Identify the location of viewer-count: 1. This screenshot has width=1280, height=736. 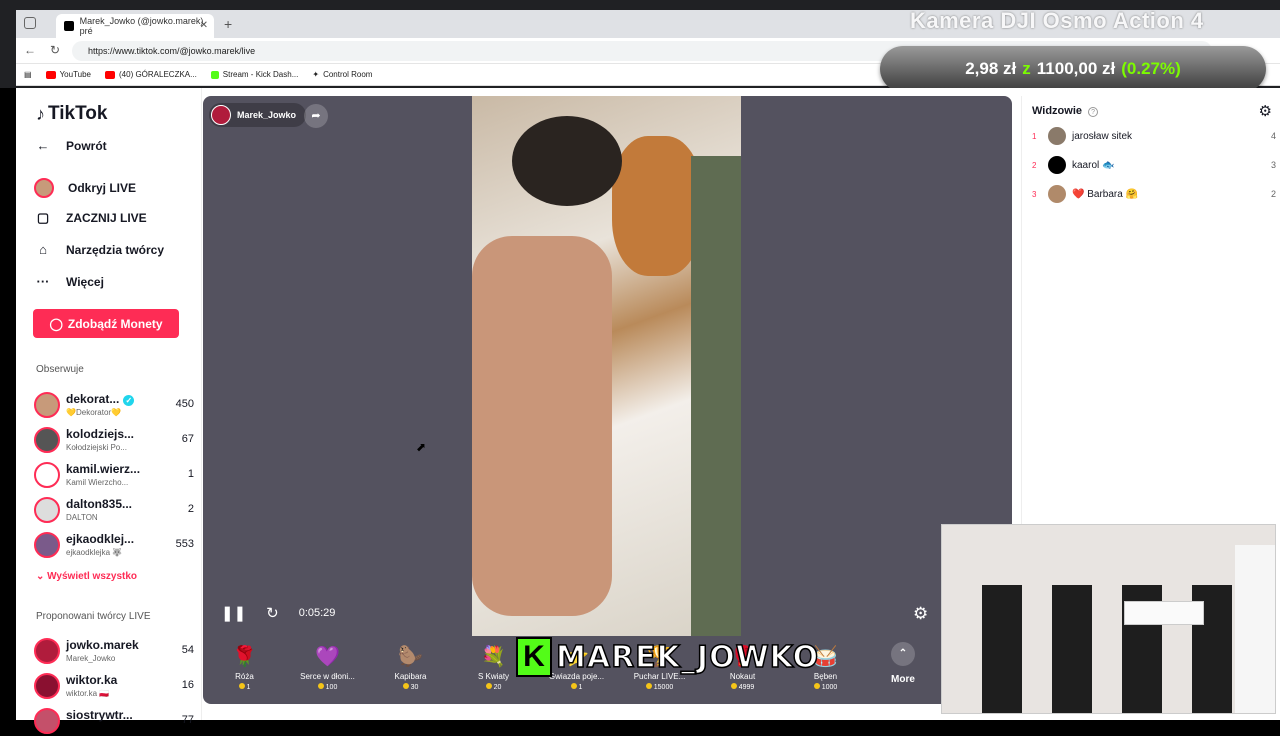
(190, 474).